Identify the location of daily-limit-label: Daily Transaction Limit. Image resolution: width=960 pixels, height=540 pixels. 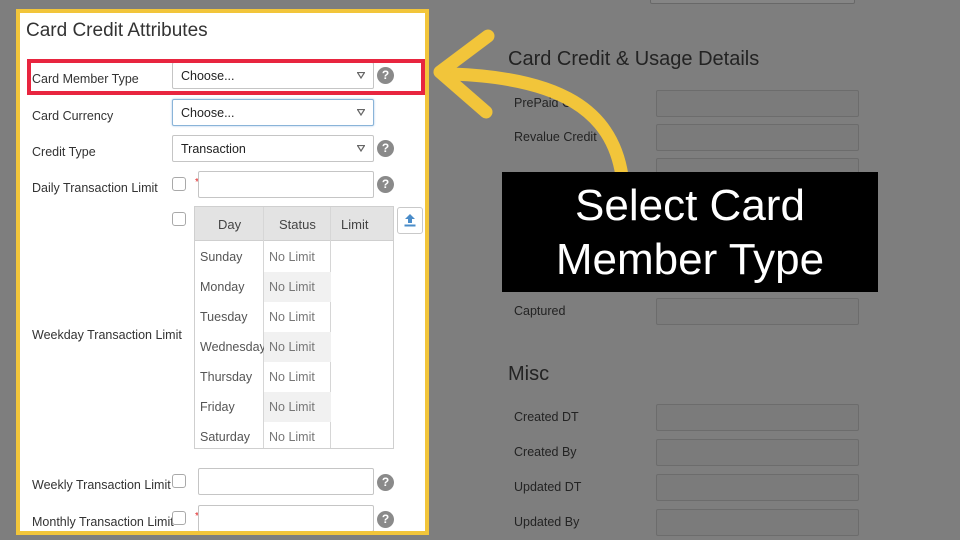
(95, 188).